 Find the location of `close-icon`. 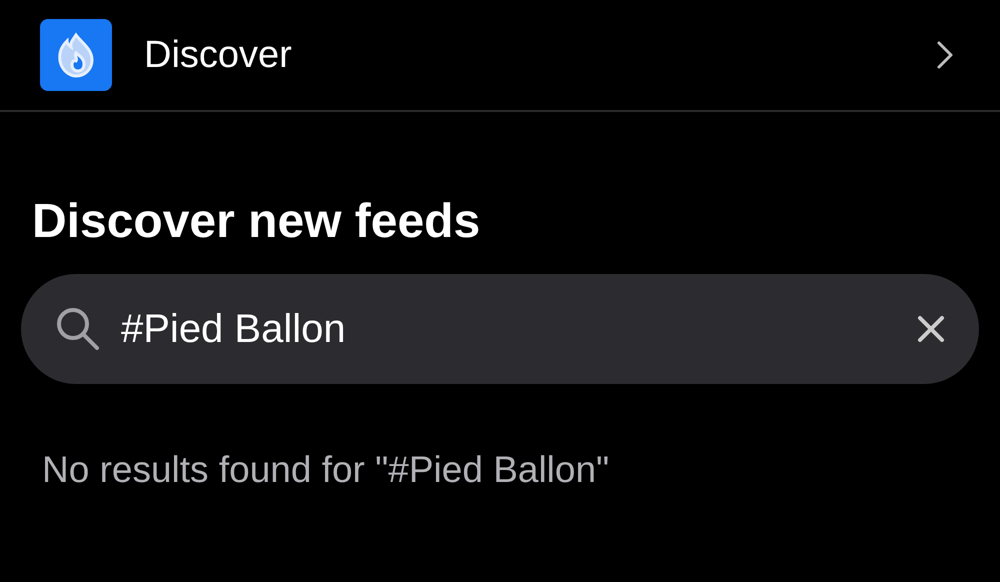

close-icon is located at coordinates (931, 329).